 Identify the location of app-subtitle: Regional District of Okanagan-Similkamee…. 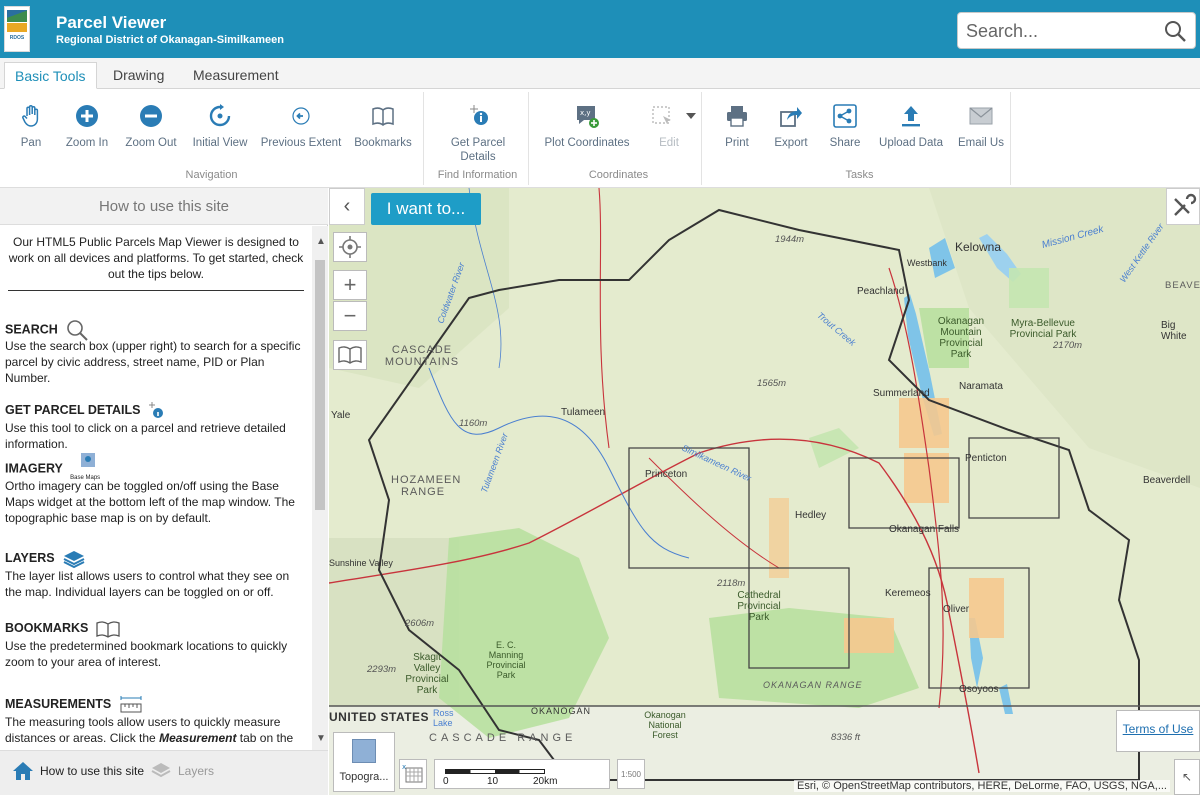
(170, 40).